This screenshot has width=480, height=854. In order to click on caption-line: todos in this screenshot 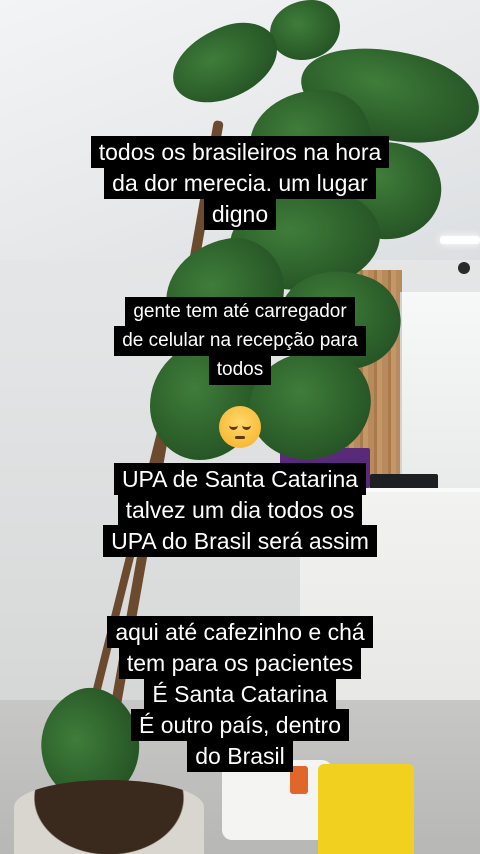, I will do `click(240, 370)`.